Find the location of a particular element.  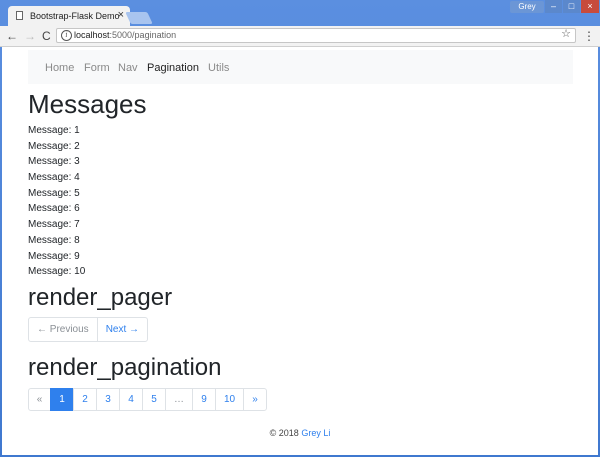

page-item-4: 4 is located at coordinates (131, 399).